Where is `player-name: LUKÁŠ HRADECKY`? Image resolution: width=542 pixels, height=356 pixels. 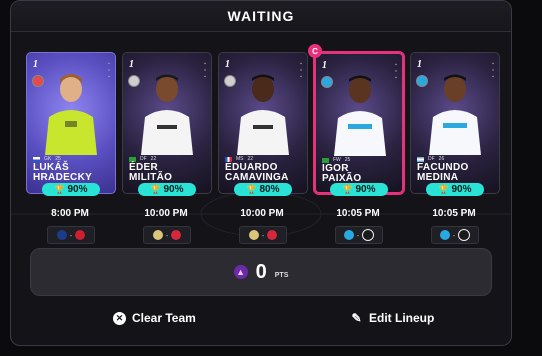 player-name: LUKÁŠ HRADECKY is located at coordinates (72, 173).